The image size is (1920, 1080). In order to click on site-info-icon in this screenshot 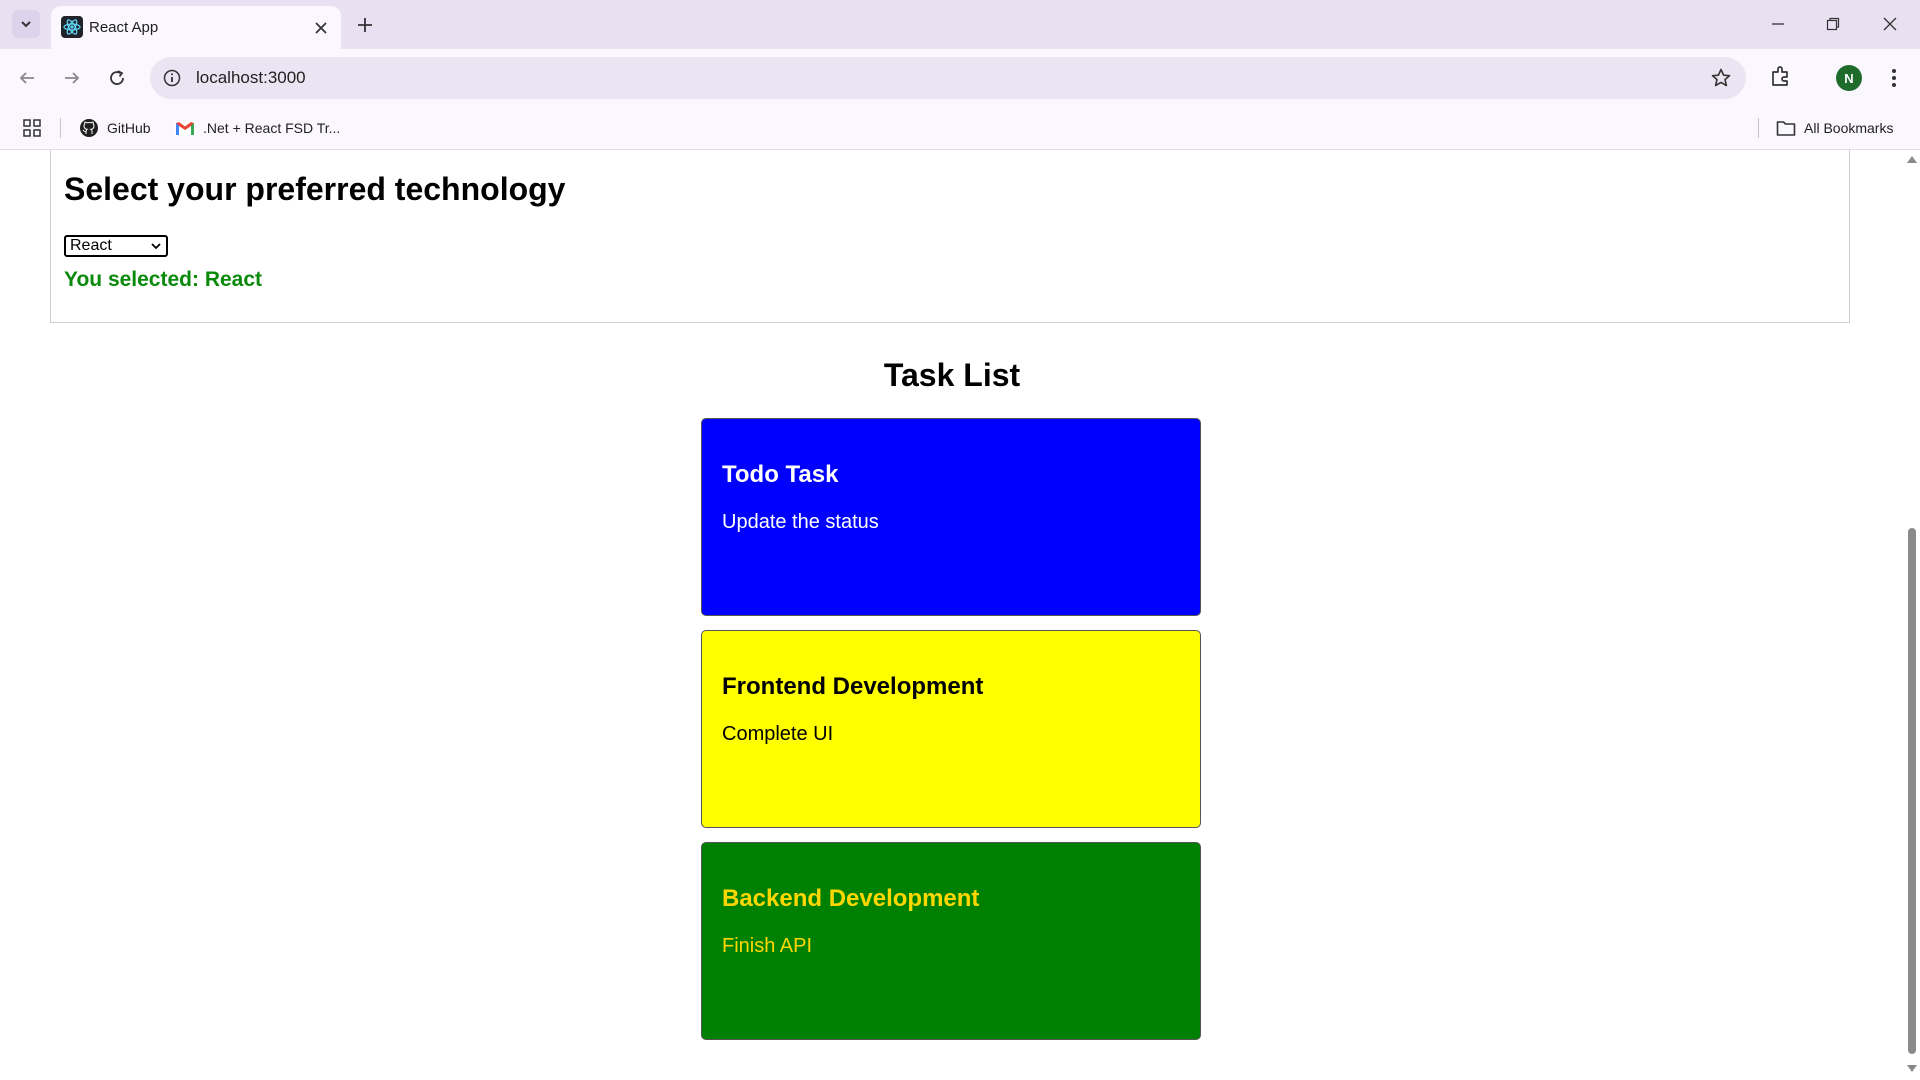, I will do `click(172, 78)`.